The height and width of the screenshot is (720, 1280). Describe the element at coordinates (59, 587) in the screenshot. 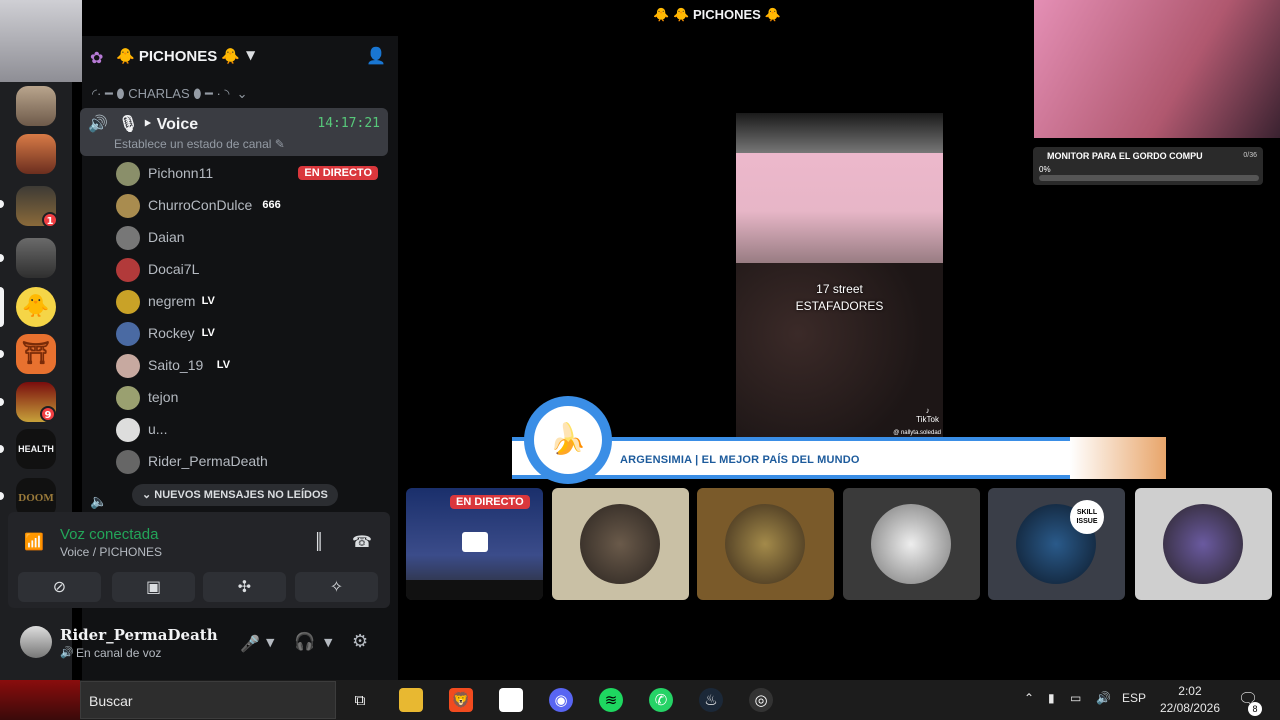

I see `camera-button: ⊘` at that location.